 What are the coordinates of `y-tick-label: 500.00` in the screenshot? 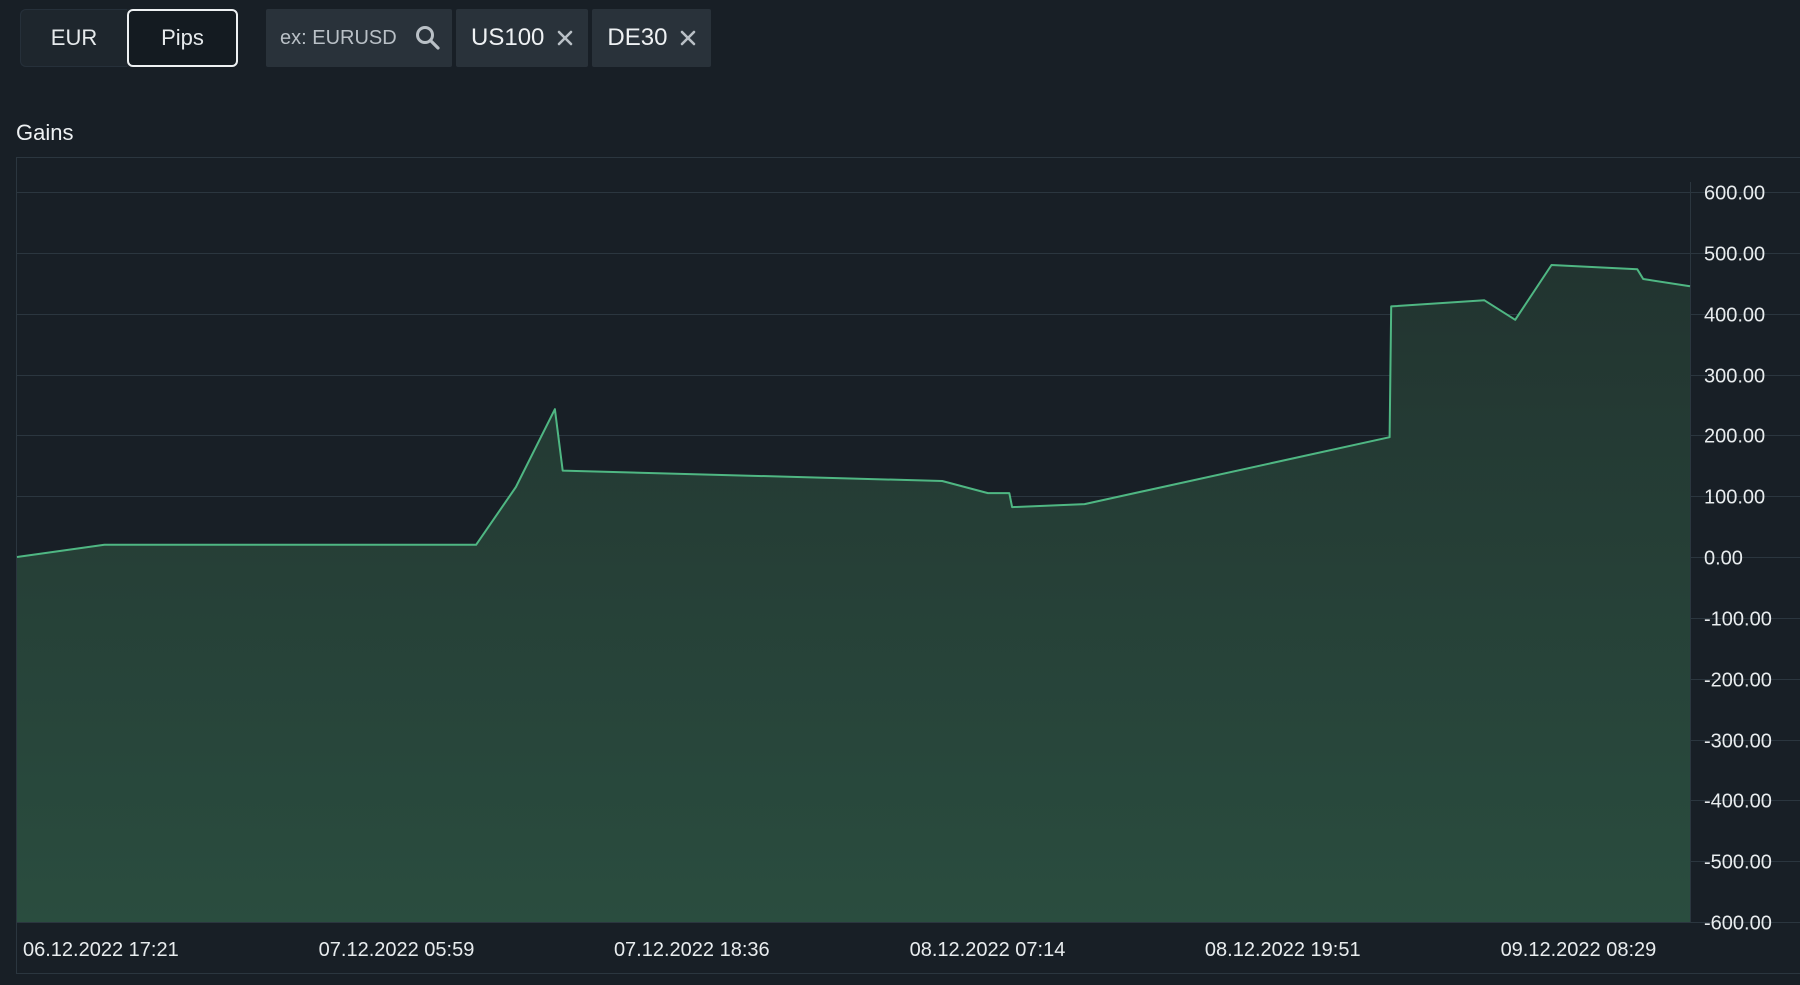 It's located at (1734, 255).